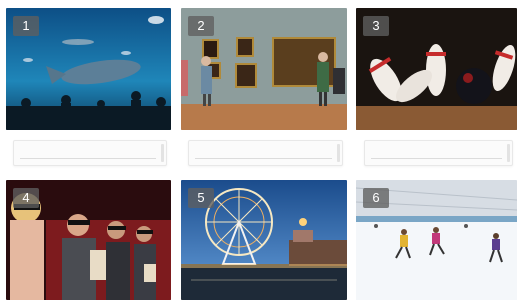 The image size is (517, 300). Describe the element at coordinates (264, 69) in the screenshot. I see `picture-tile-2: 2` at that location.